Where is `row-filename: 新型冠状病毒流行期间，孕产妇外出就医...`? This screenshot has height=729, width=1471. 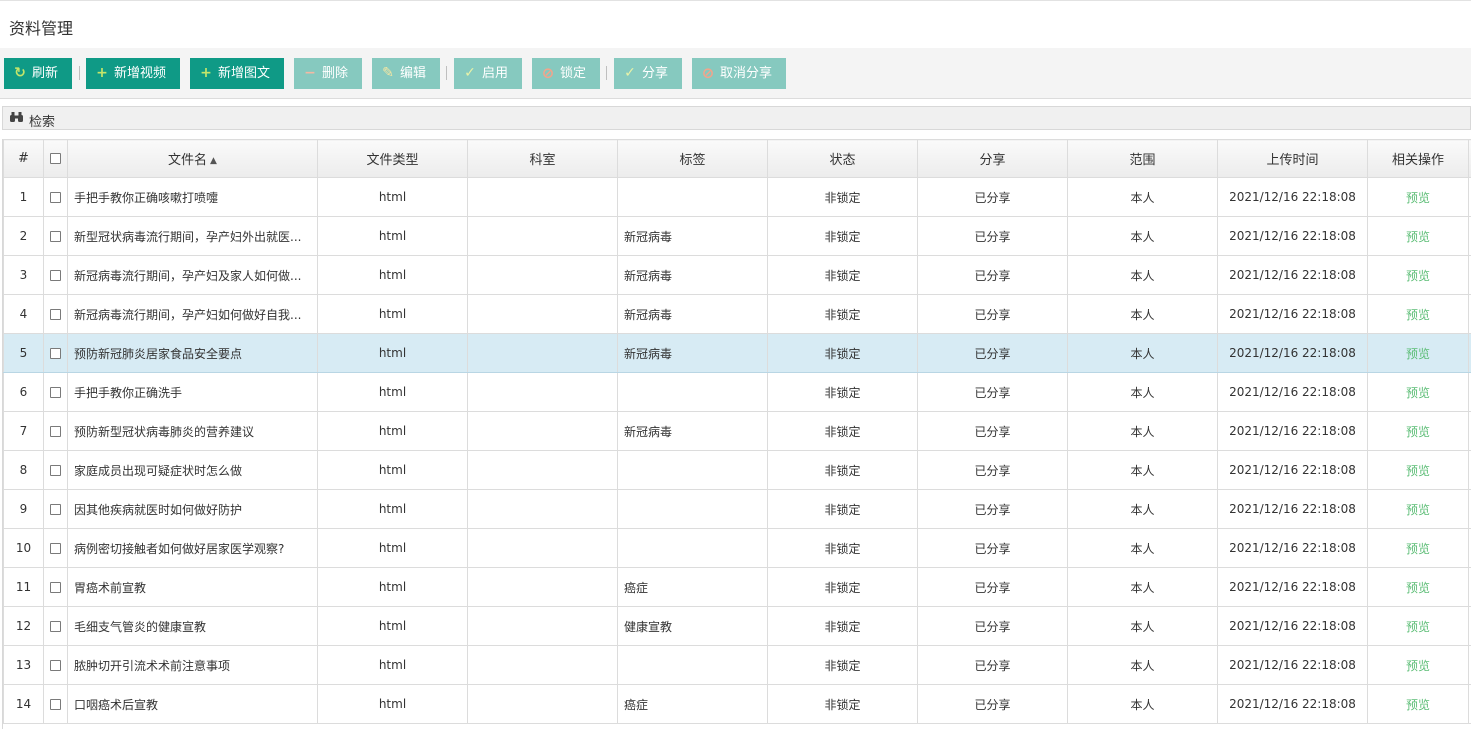 row-filename: 新型冠状病毒流行期间，孕产妇外出就医... is located at coordinates (192, 236).